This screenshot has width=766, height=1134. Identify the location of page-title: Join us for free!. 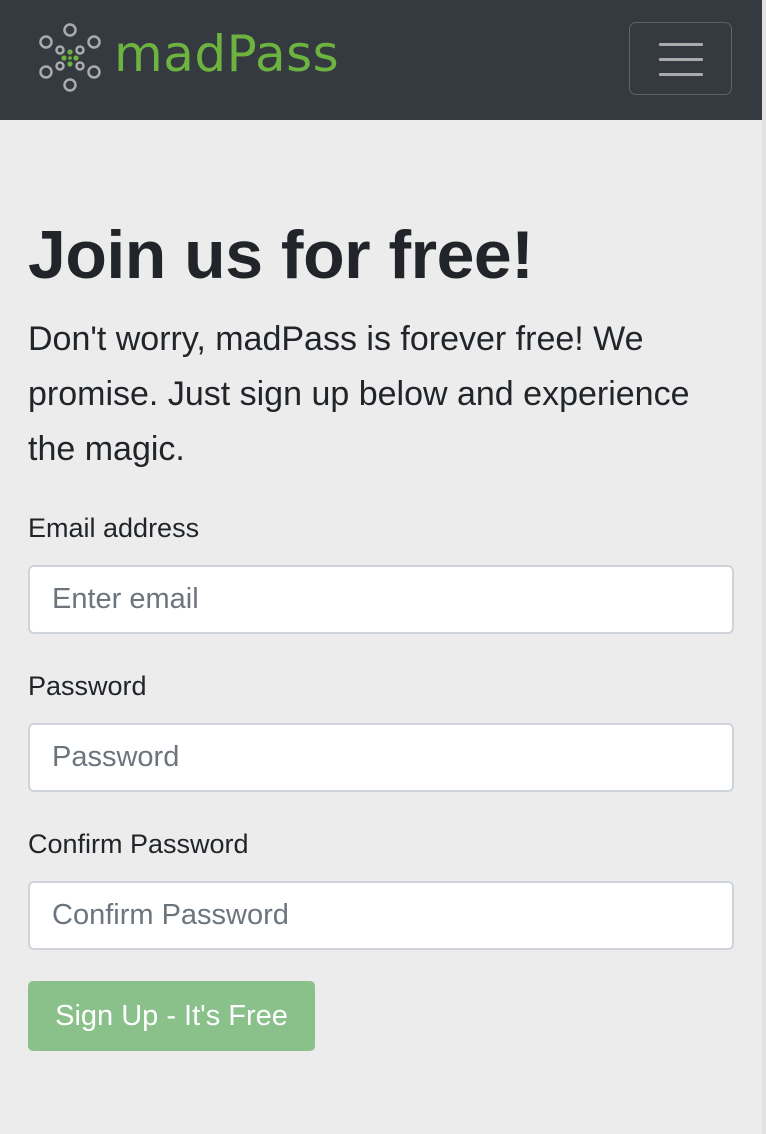
(281, 255).